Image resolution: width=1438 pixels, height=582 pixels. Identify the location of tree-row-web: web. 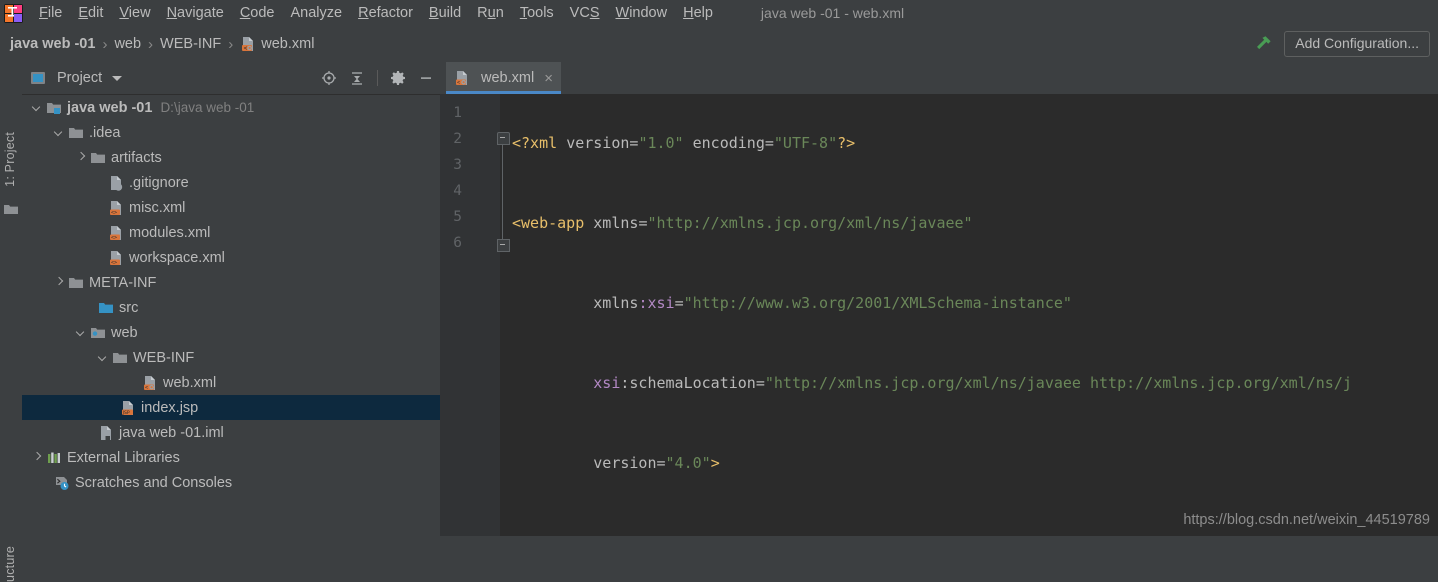
(231, 332).